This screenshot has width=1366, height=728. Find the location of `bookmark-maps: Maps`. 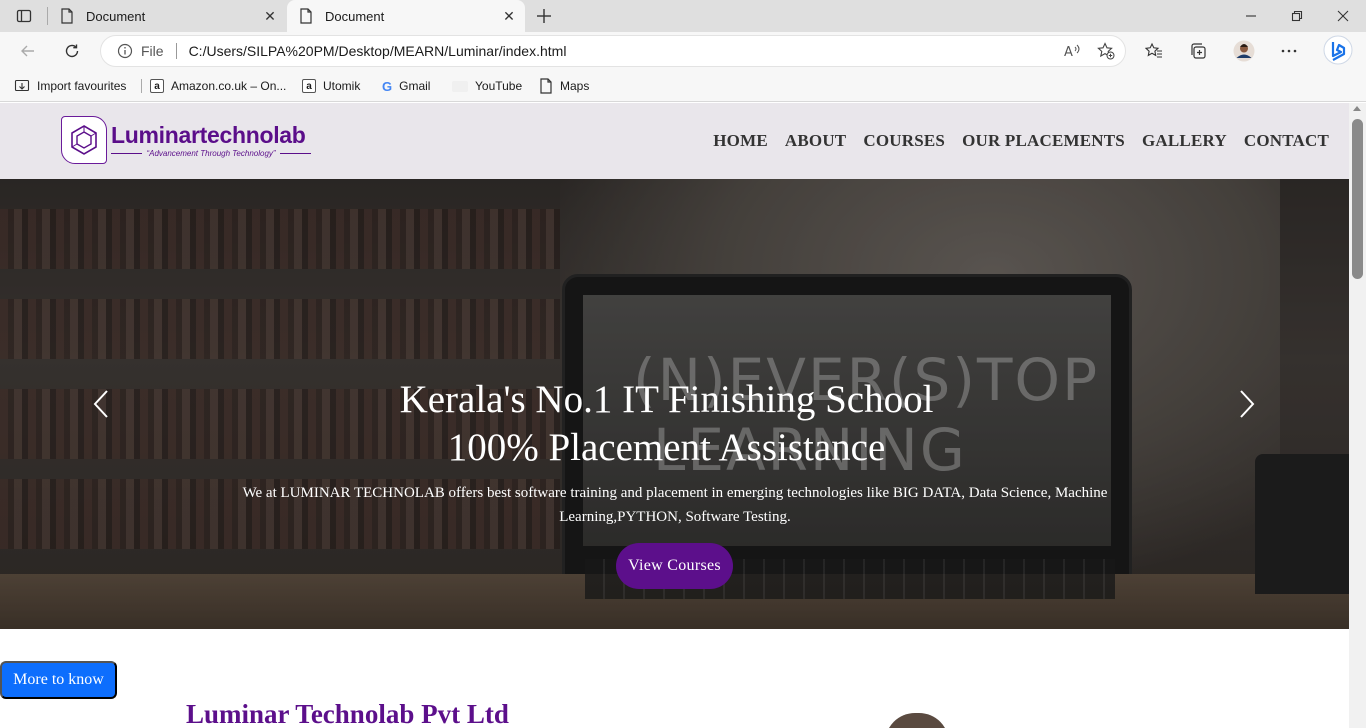

bookmark-maps: Maps is located at coordinates (564, 86).